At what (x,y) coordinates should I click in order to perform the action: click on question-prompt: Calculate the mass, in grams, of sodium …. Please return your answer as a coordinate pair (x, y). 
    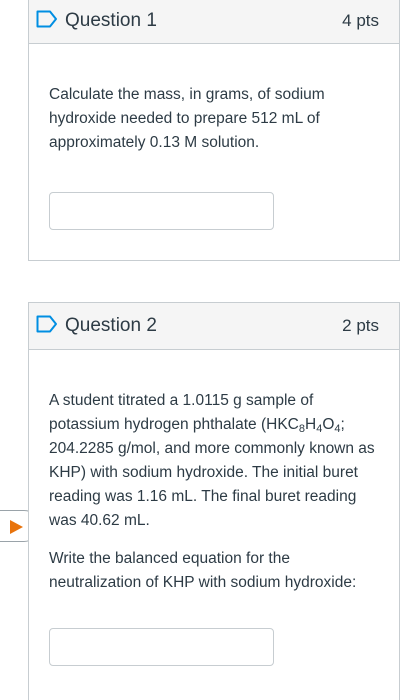
    Looking at the image, I should click on (187, 118).